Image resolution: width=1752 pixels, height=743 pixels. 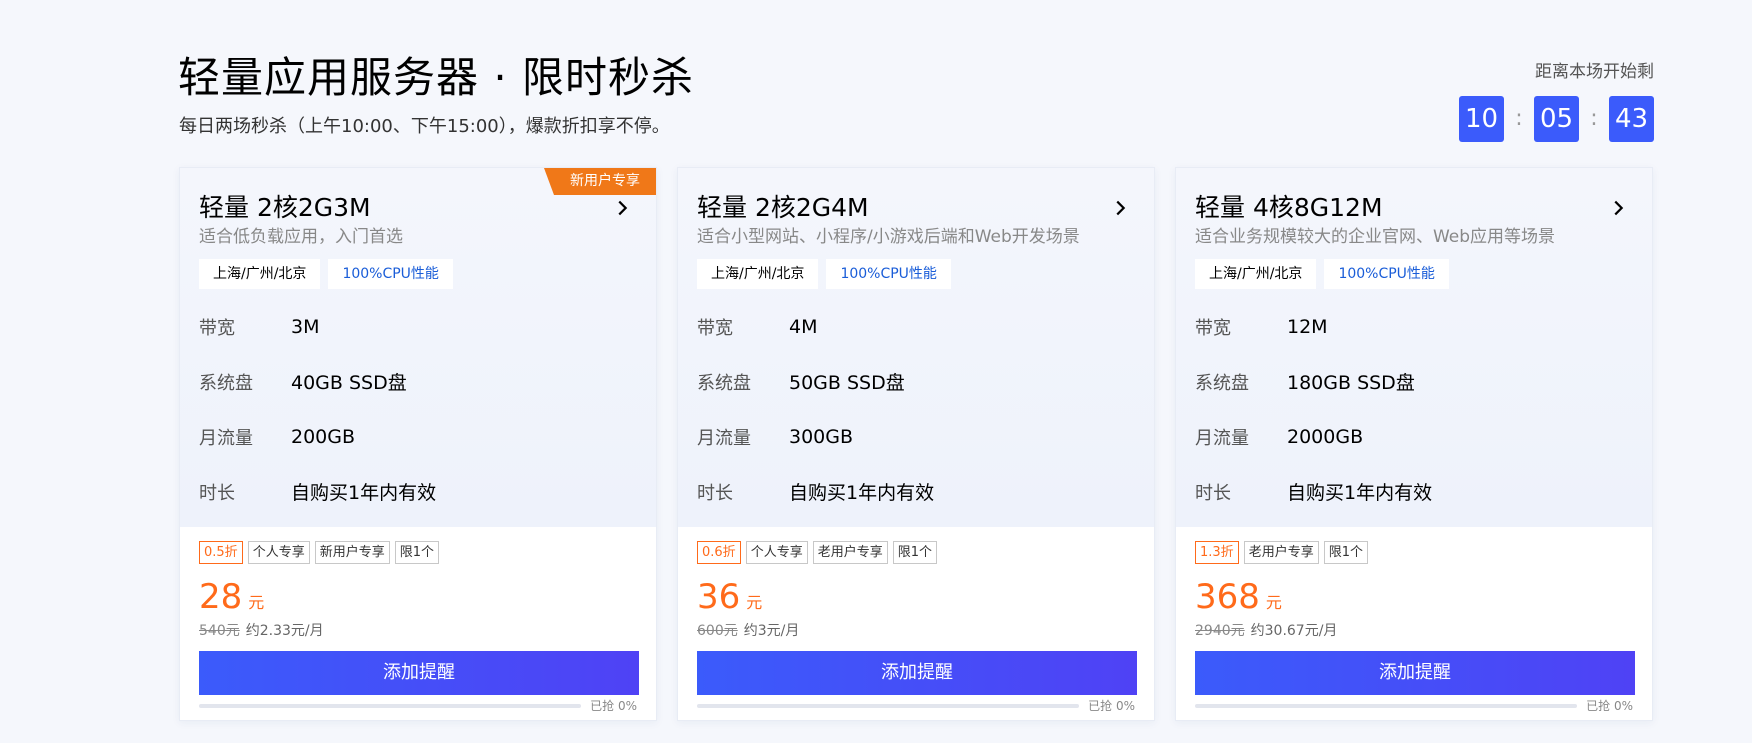 I want to click on card-title-row: 轻量 4核8G12M, so click(x=1414, y=196).